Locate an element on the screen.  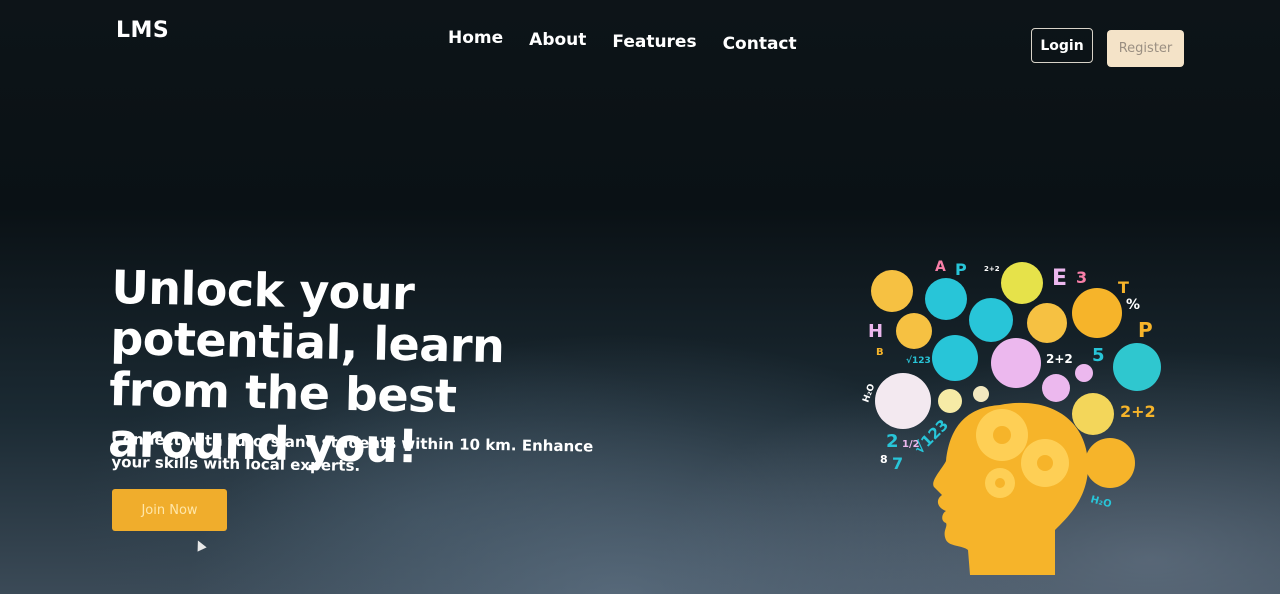
register-button: Register is located at coordinates (1145, 48).